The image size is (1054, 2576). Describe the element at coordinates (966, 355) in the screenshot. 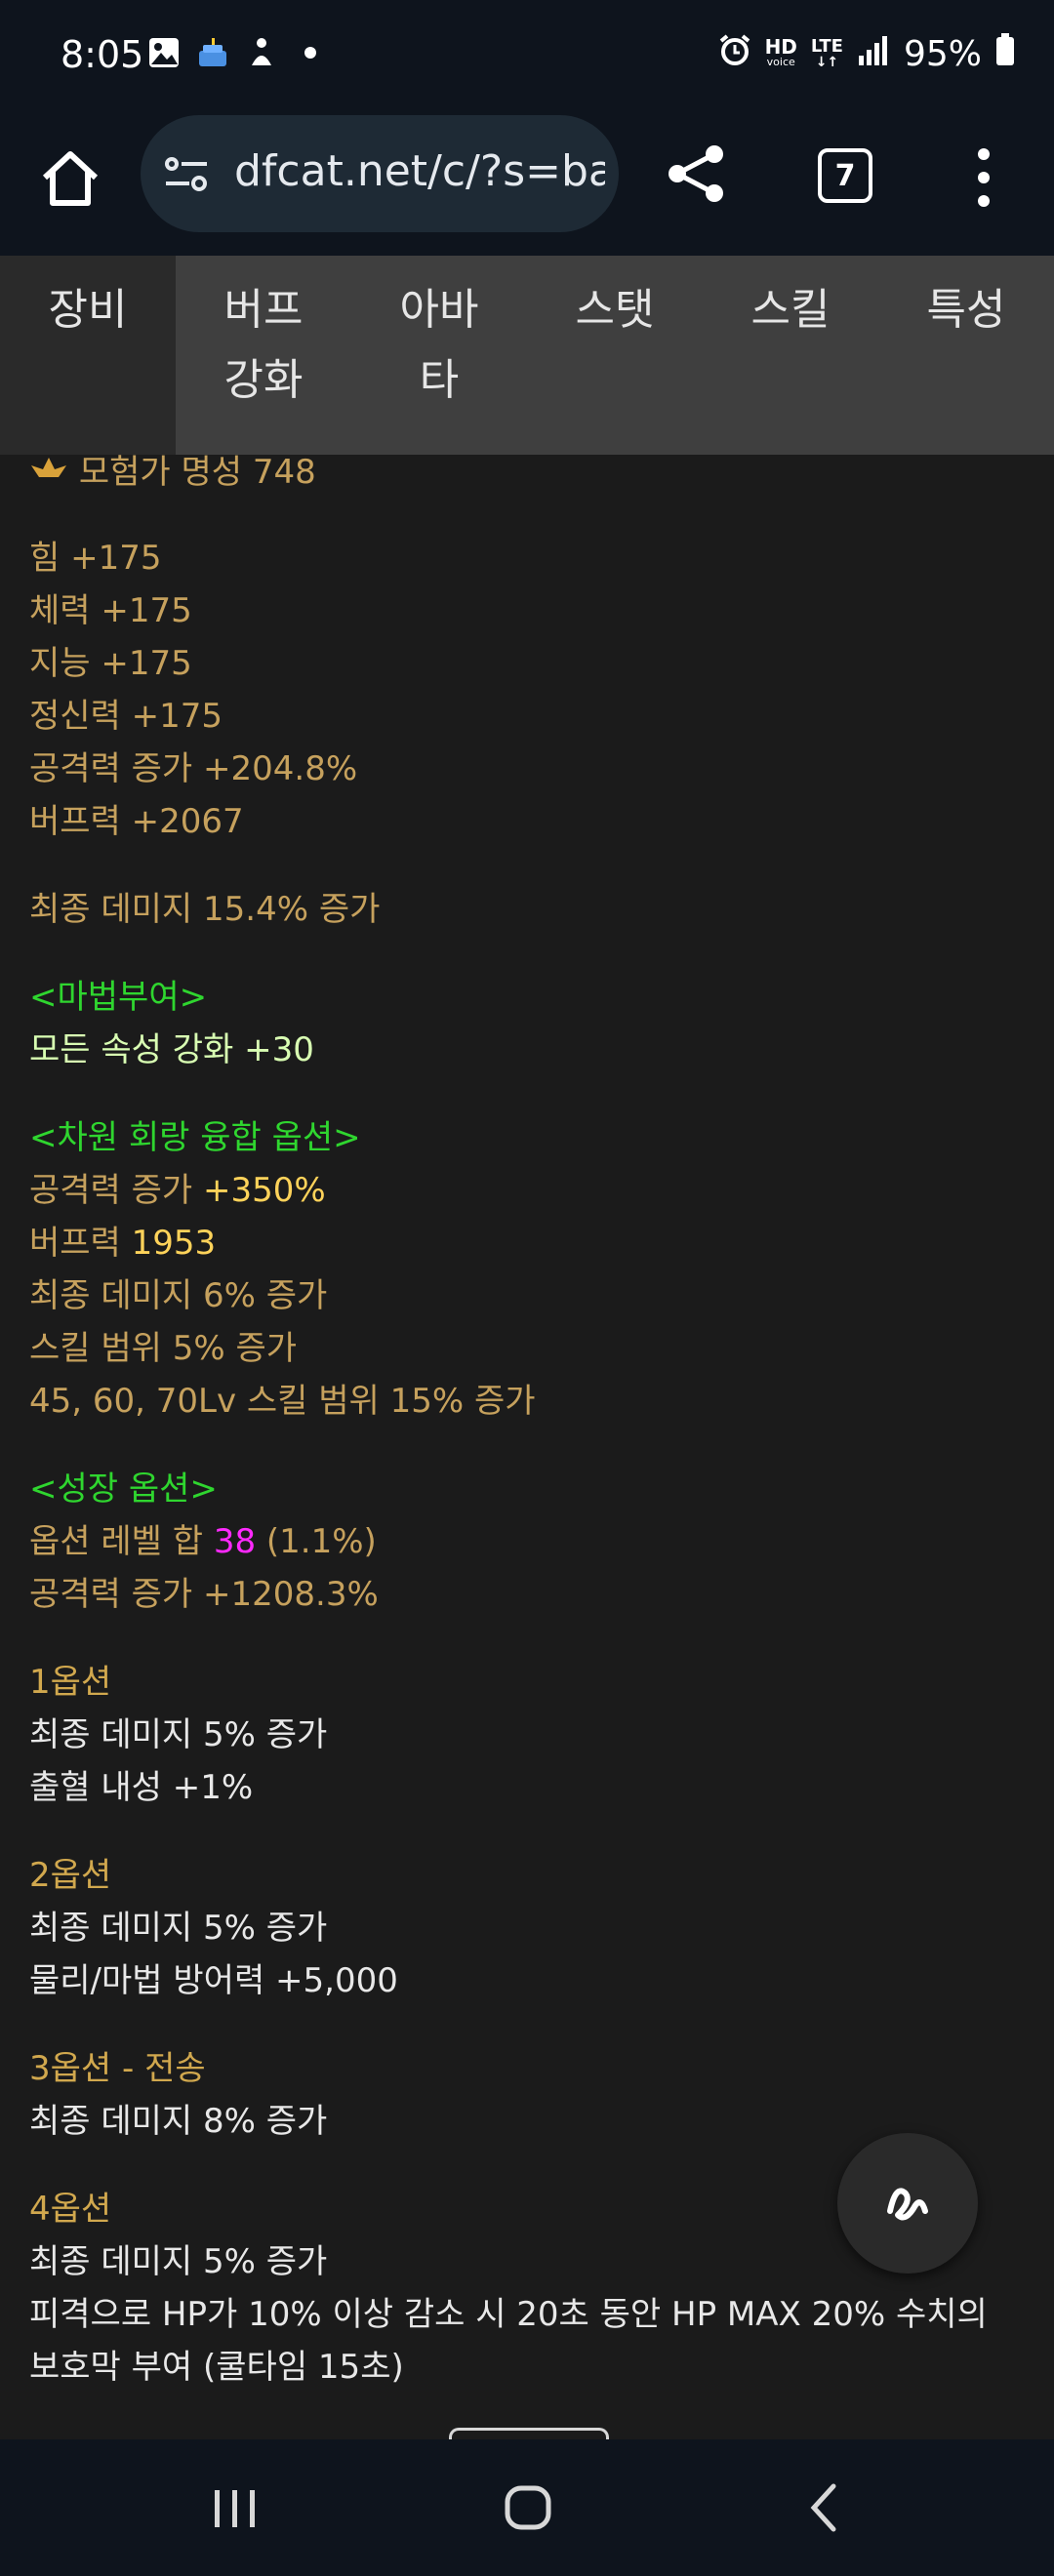

I see `tab-traits: 특성` at that location.